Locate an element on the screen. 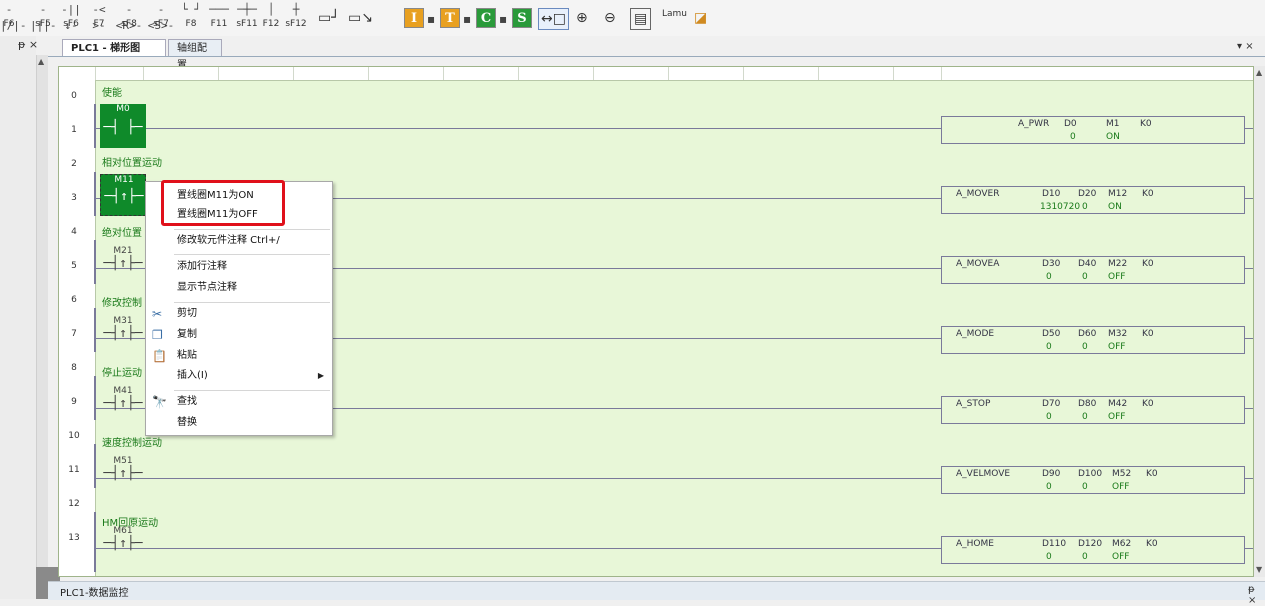  contact-m31: M31 ─┤↑├─ is located at coordinates (123, 330).